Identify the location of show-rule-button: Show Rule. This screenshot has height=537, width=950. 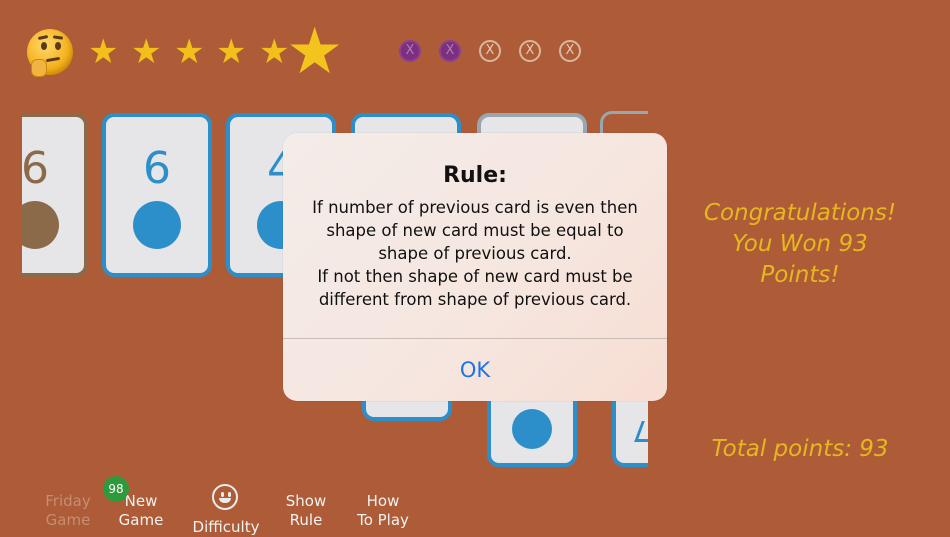
(306, 511).